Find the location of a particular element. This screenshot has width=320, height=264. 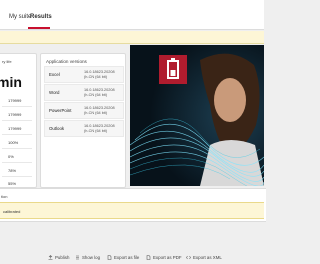

export-pdf-button: Export as PDF is located at coordinates (164, 257).